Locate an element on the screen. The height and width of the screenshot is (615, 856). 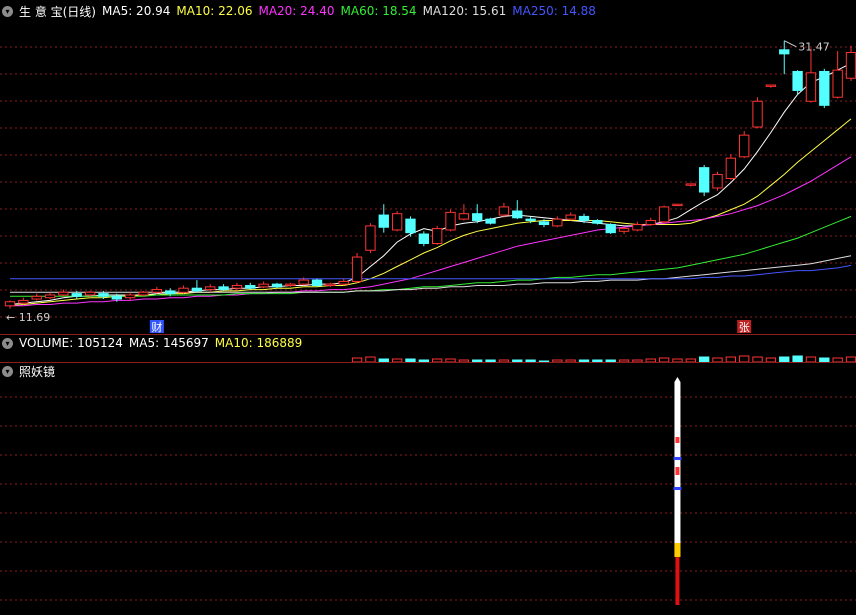
event-marker-label: 财 is located at coordinates (156, 327).